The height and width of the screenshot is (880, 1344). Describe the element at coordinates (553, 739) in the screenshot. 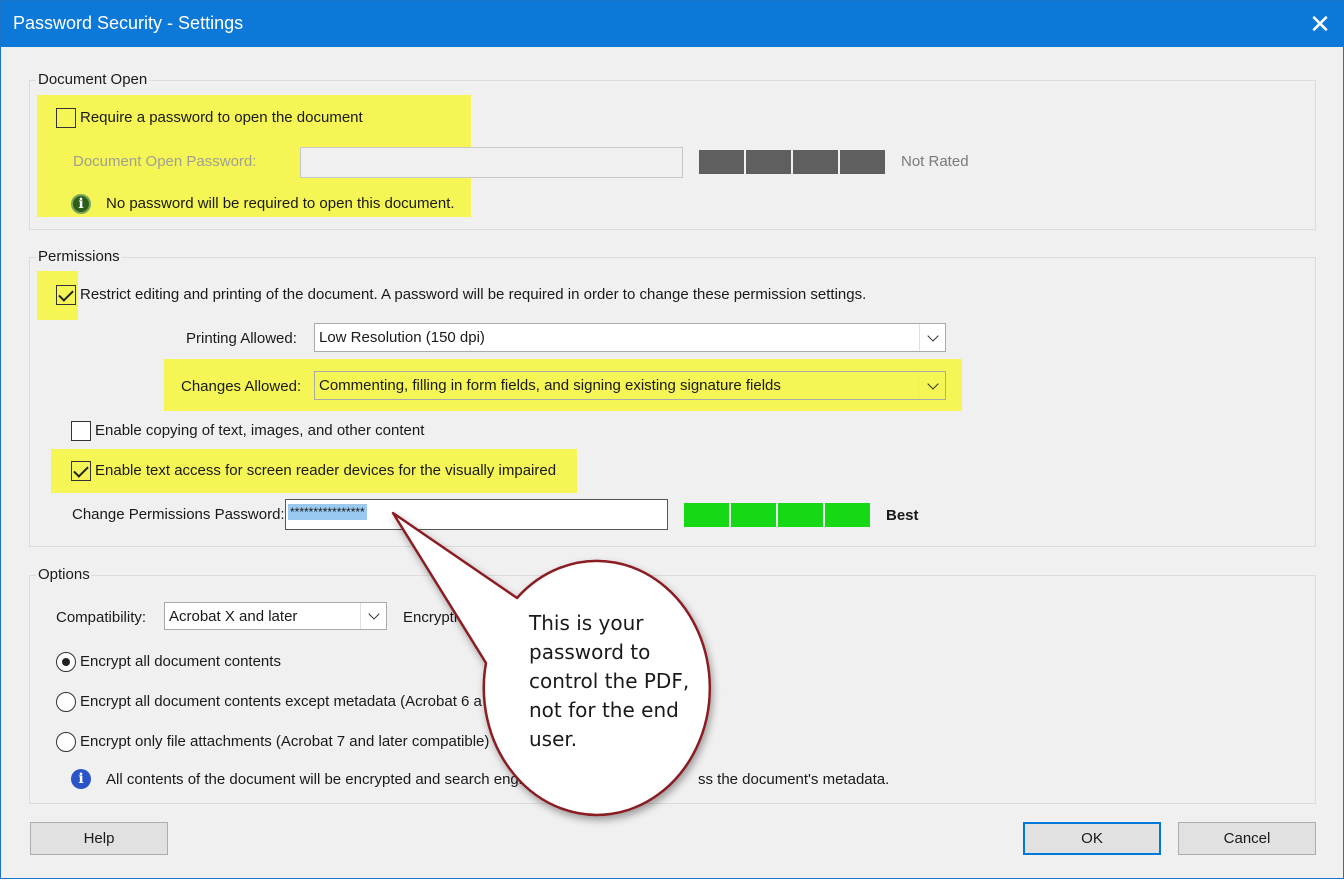

I see `callout-line: user.` at that location.